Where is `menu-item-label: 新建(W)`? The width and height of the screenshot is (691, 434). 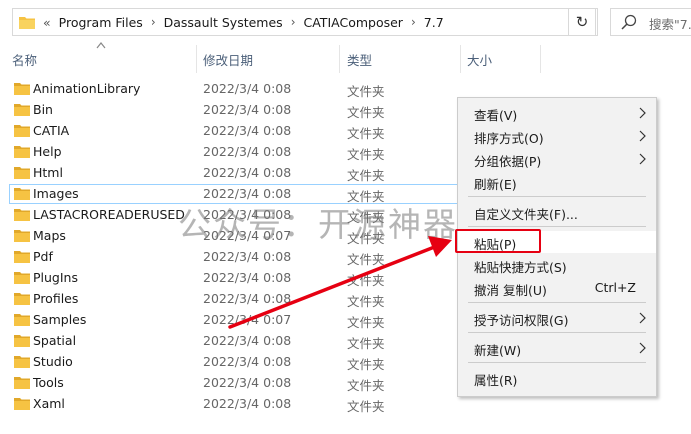 menu-item-label: 新建(W) is located at coordinates (498, 350).